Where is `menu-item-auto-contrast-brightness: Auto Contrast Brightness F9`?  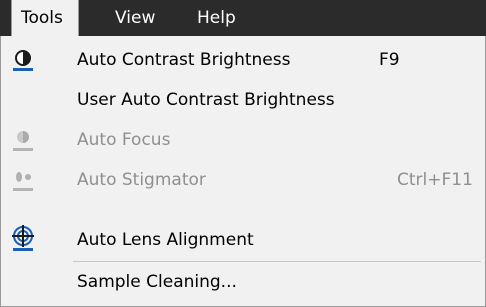
menu-item-auto-contrast-brightness: Auto Contrast Brightness F9 is located at coordinates (243, 60).